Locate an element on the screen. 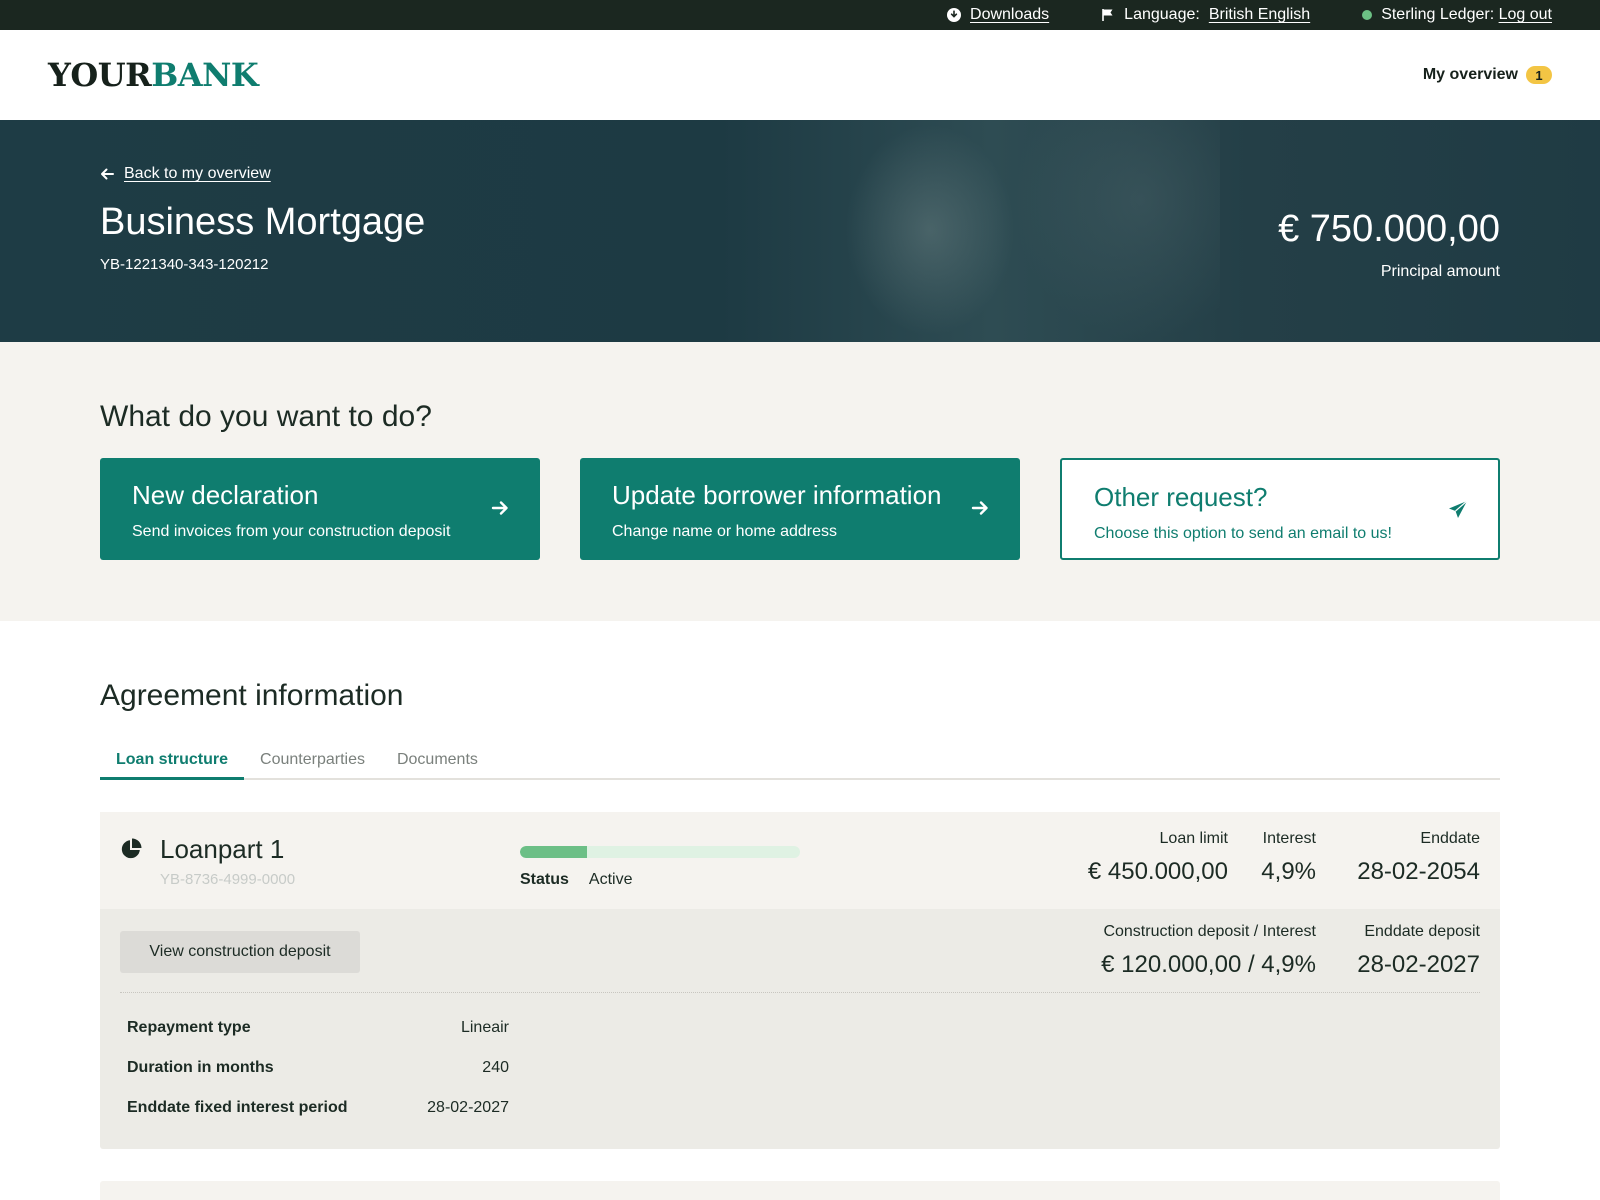 This screenshot has height=1200, width=1600. loan-progress-fill is located at coordinates (554, 852).